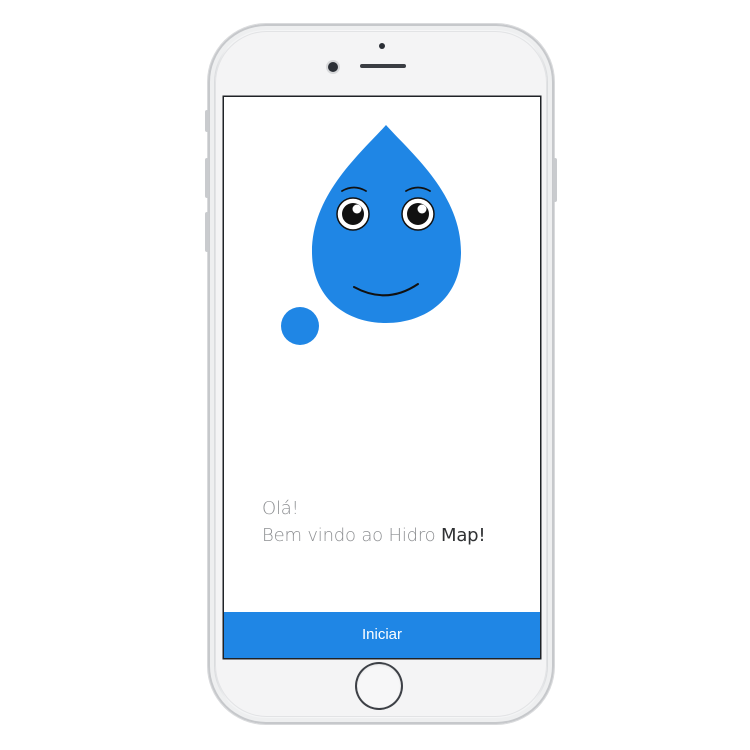 This screenshot has height=750, width=750. I want to click on phone-volume-up, so click(207, 178).